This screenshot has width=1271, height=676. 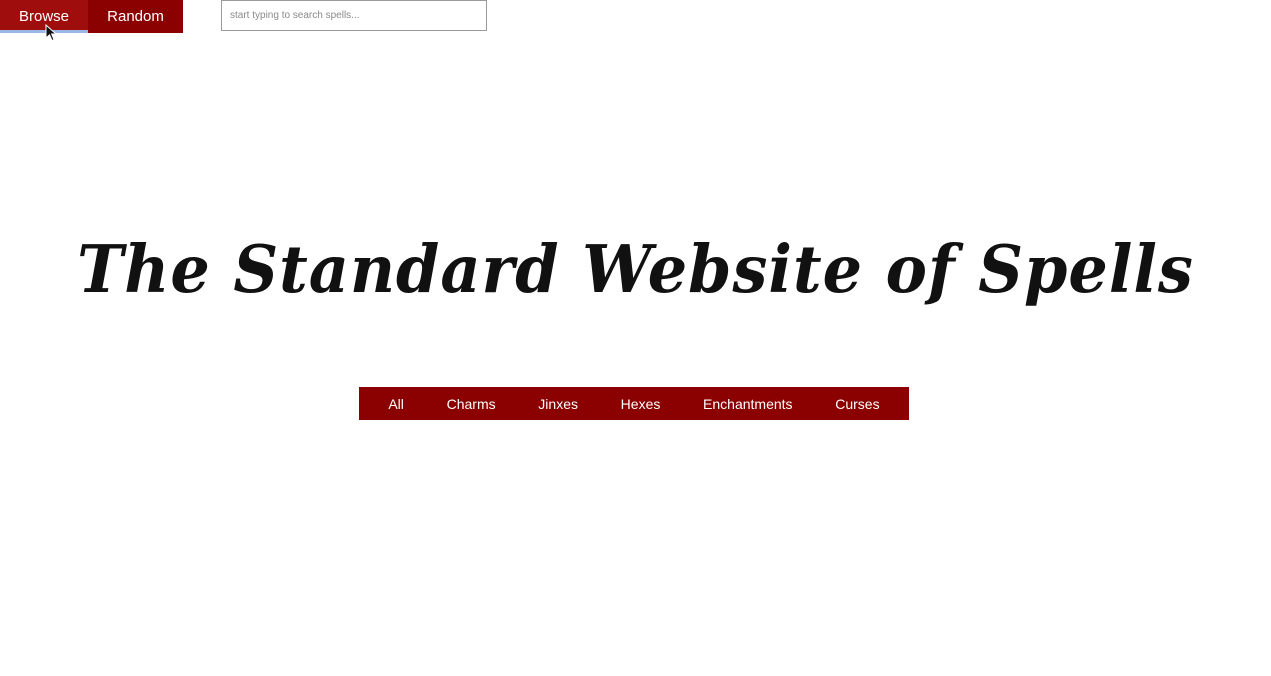 I want to click on category-curses: Curses, so click(x=857, y=404).